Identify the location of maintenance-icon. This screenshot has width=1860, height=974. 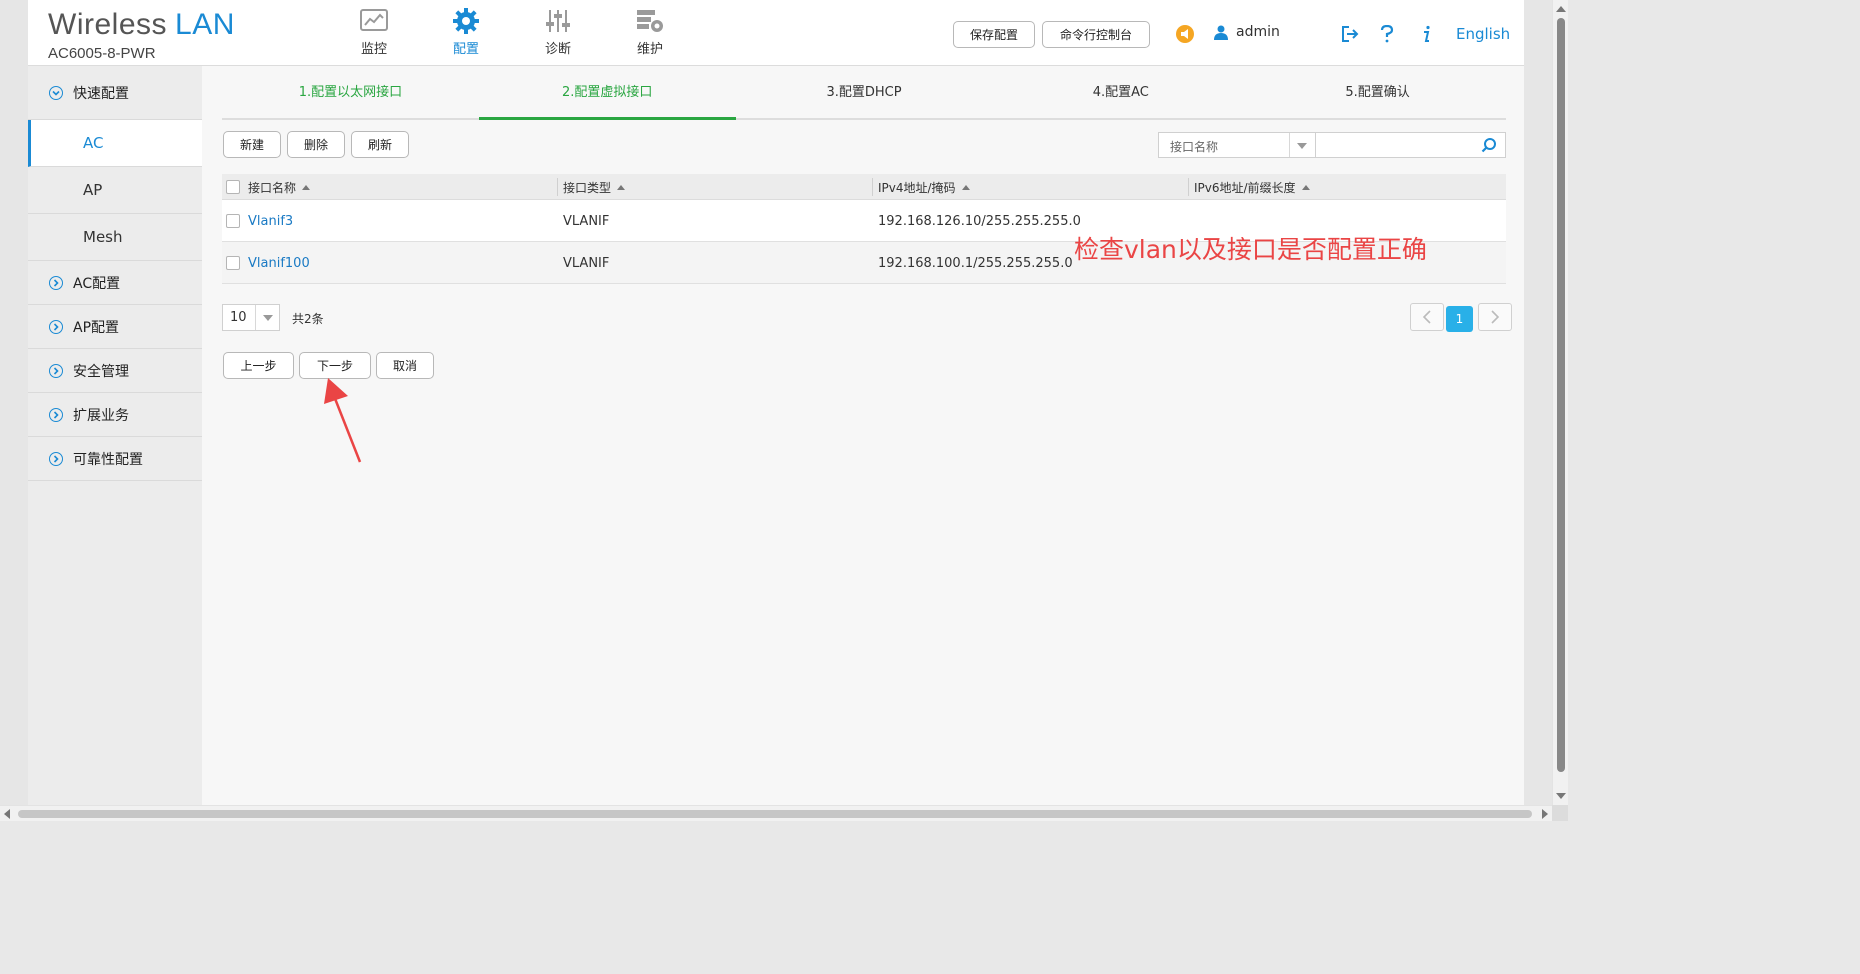
(650, 21).